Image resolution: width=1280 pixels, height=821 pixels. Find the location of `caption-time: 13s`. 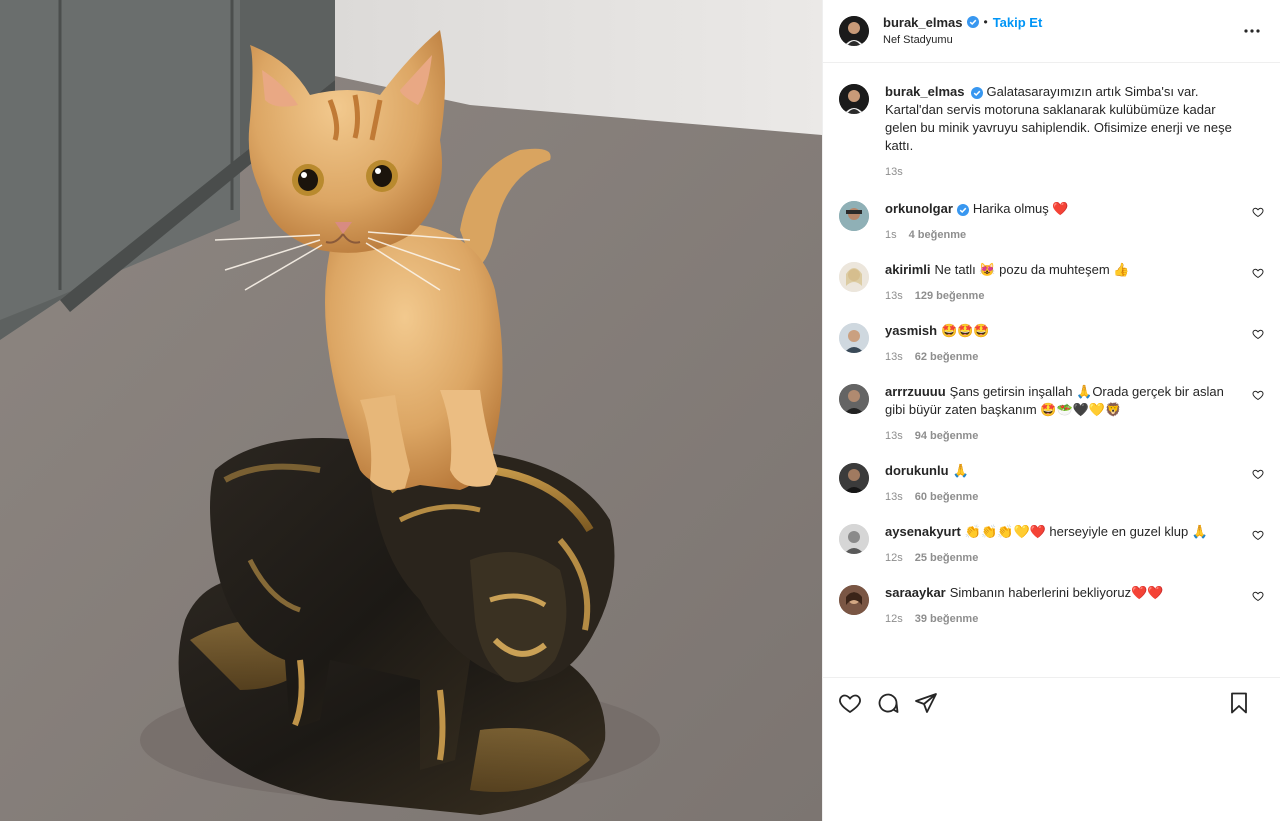

caption-time: 13s is located at coordinates (894, 172).